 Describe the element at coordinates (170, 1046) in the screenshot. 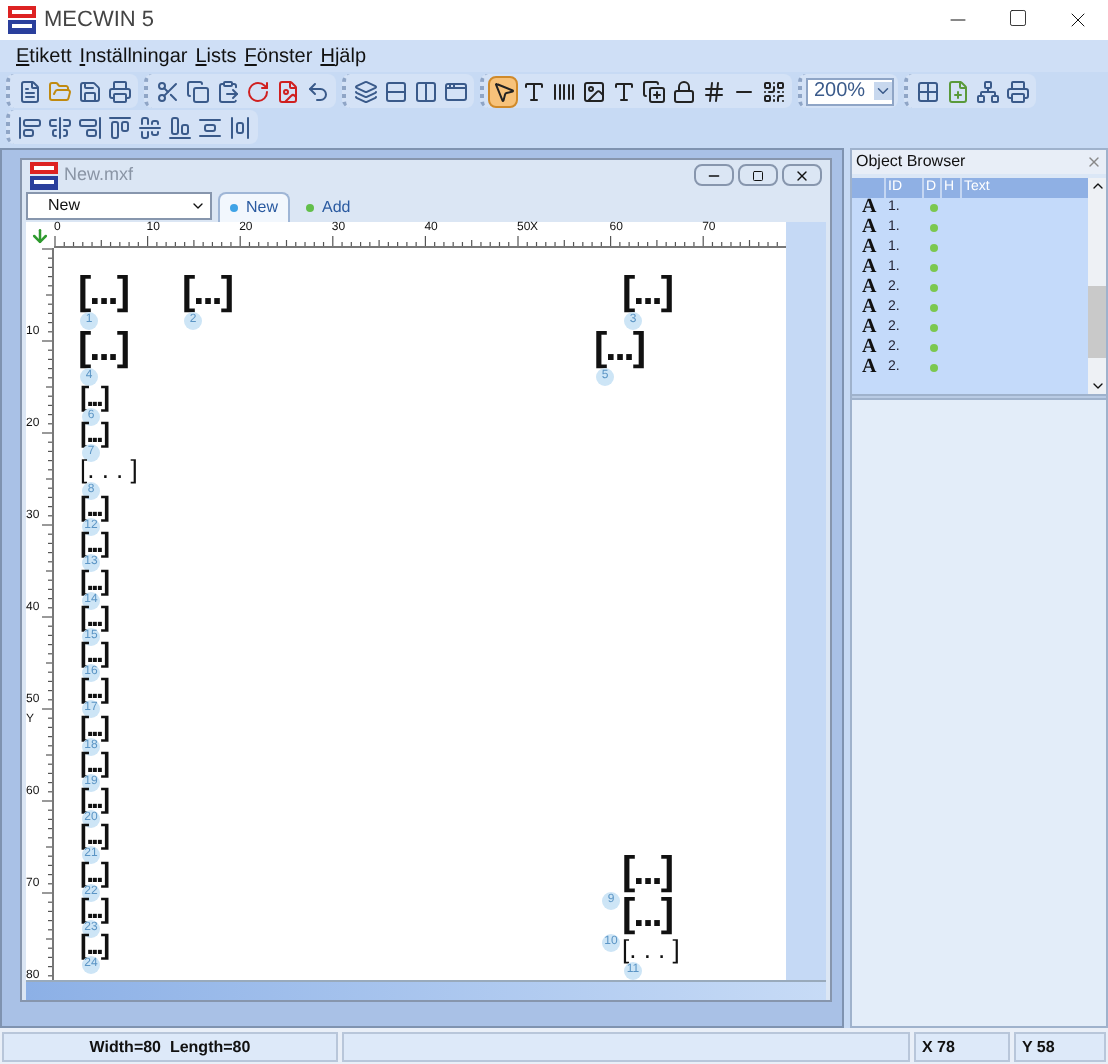

I see `status-size: Width=80 Length=80` at that location.